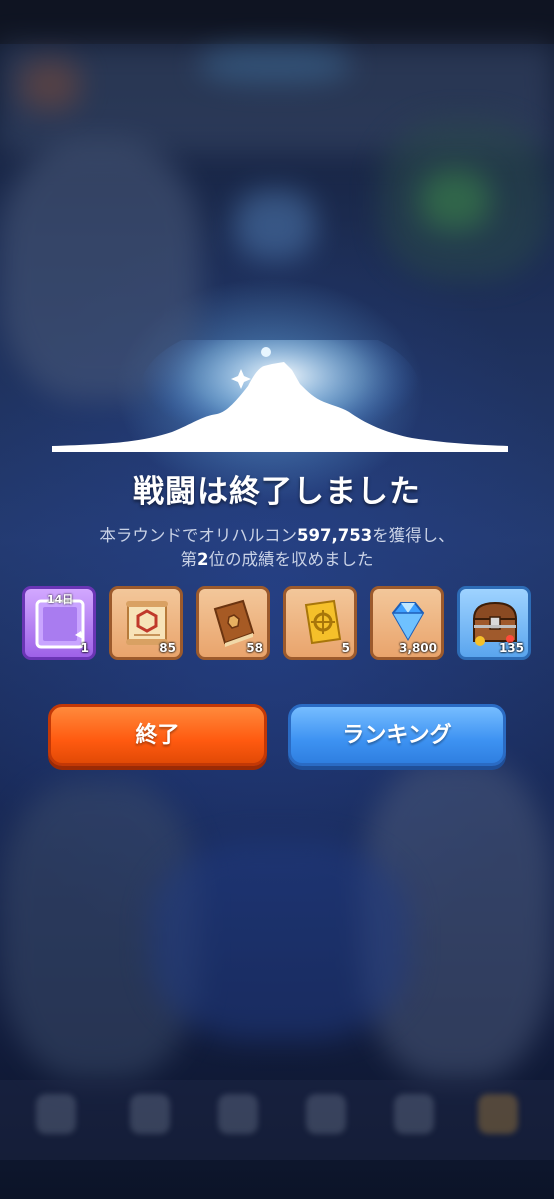 The width and height of the screenshot is (554, 1199). What do you see at coordinates (335, 535) in the screenshot?
I see `orichalcum-amount: 597,753` at bounding box center [335, 535].